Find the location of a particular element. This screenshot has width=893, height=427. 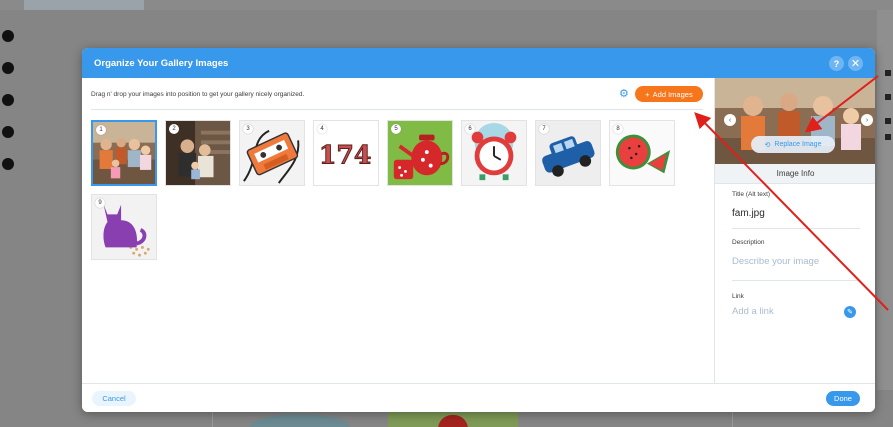

title-input: fam.jpg is located at coordinates (748, 213).